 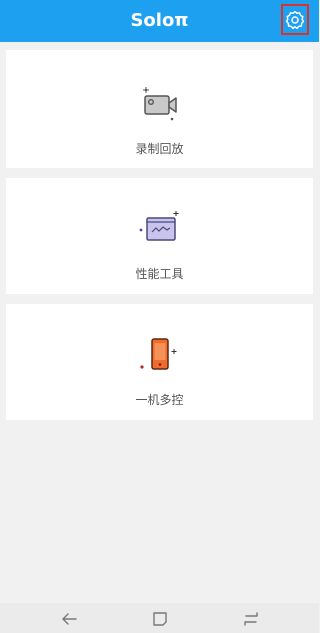 I want to click on app-header: Soloπ, so click(x=159, y=21).